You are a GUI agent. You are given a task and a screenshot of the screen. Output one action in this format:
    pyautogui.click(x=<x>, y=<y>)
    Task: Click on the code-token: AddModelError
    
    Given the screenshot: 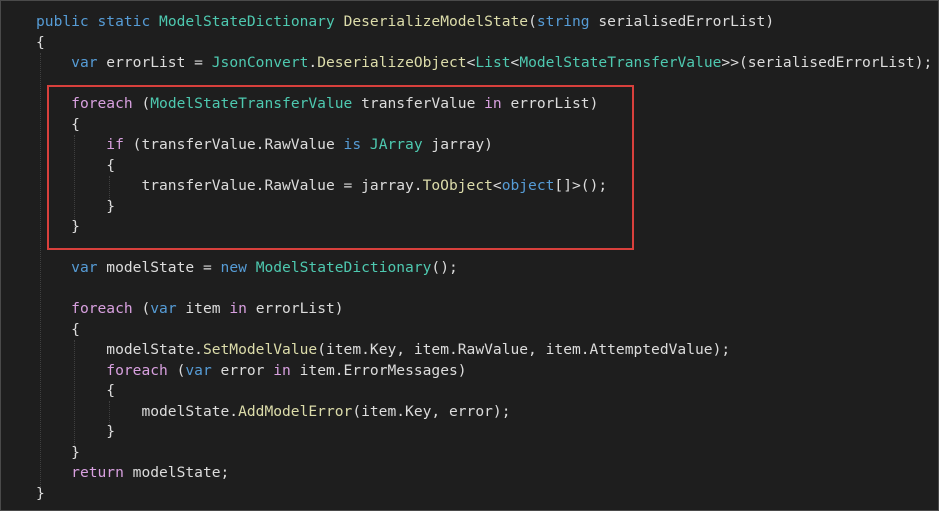 What is the action you would take?
    pyautogui.click(x=295, y=411)
    